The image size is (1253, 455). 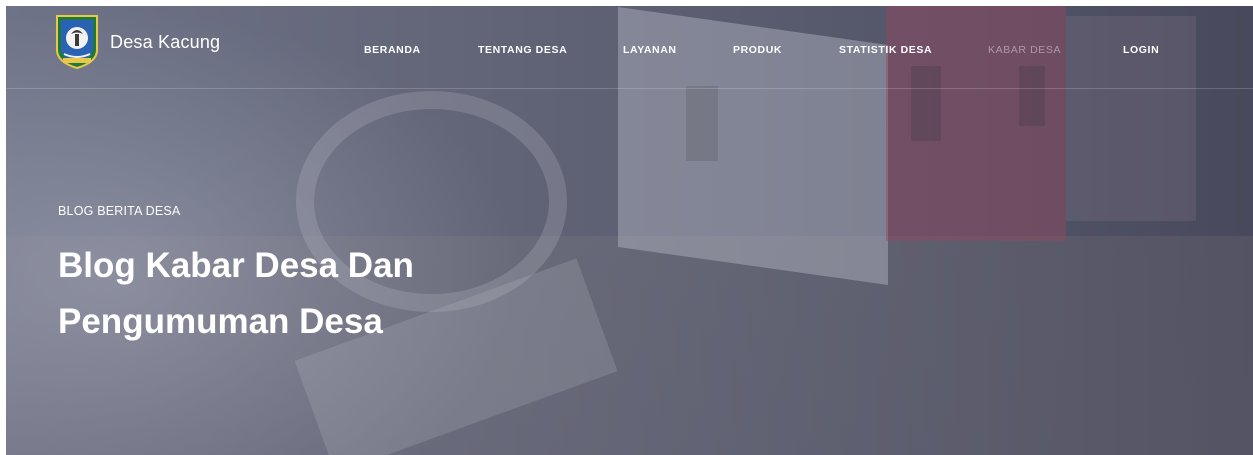 What do you see at coordinates (77, 42) in the screenshot?
I see `regional-emblem-icon` at bounding box center [77, 42].